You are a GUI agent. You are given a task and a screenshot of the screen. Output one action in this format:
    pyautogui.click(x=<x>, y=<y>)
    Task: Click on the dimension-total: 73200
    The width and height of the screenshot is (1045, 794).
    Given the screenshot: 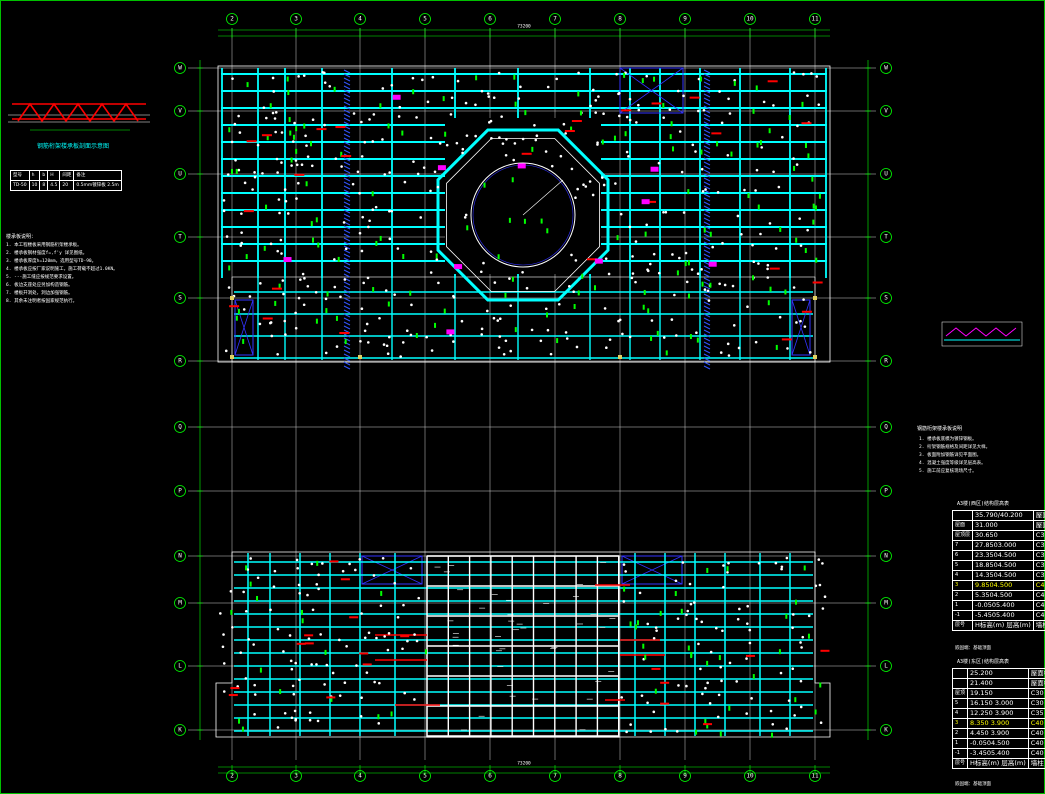 What is the action you would take?
    pyautogui.click(x=524, y=27)
    